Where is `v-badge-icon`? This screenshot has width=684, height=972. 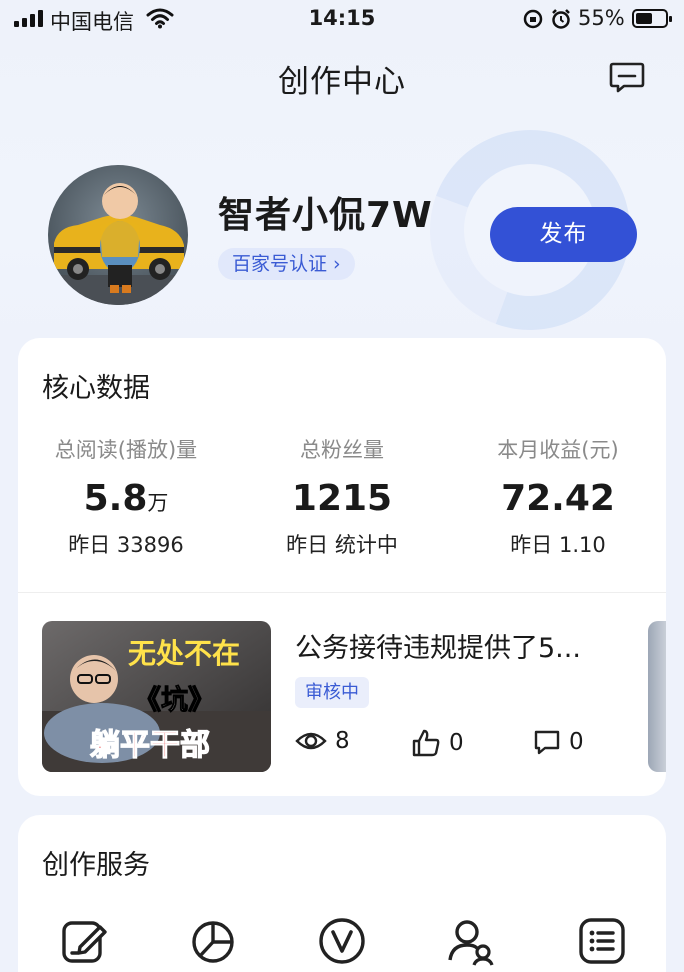 v-badge-icon is located at coordinates (342, 941).